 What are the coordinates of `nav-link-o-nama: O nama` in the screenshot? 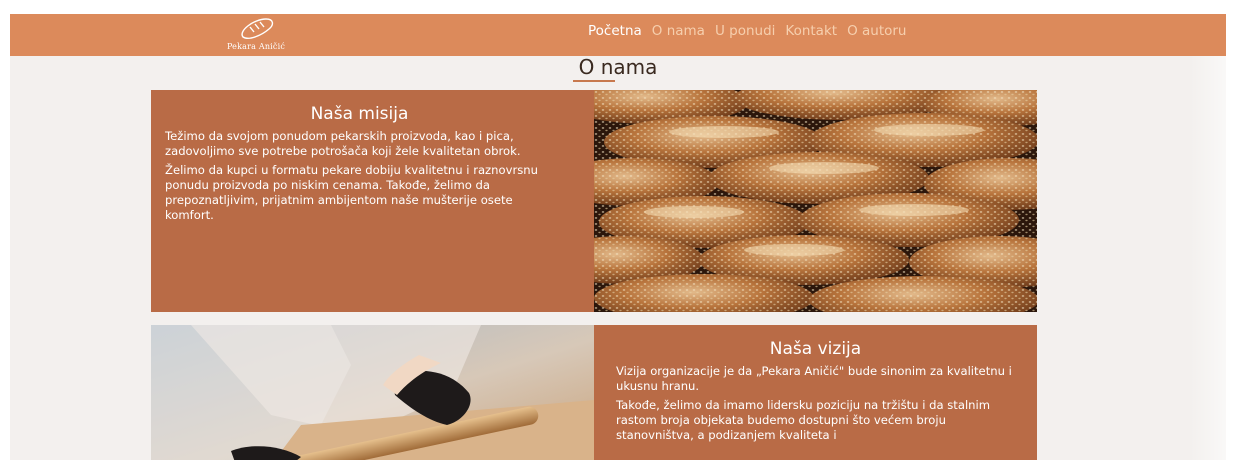 It's located at (678, 31).